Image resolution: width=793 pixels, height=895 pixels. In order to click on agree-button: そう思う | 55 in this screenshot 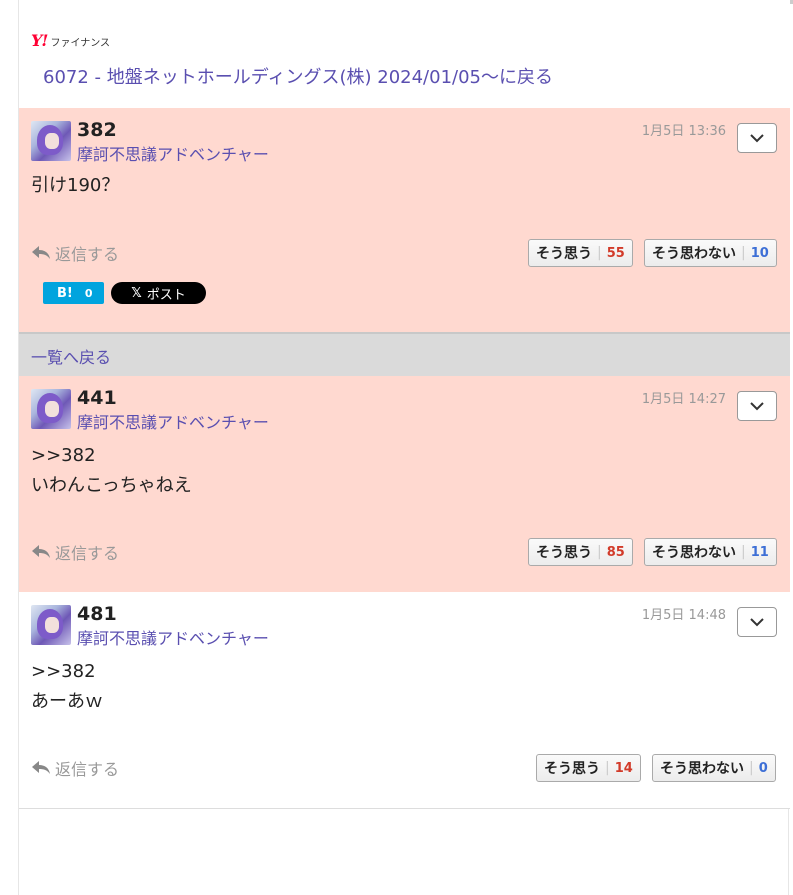, I will do `click(580, 253)`.